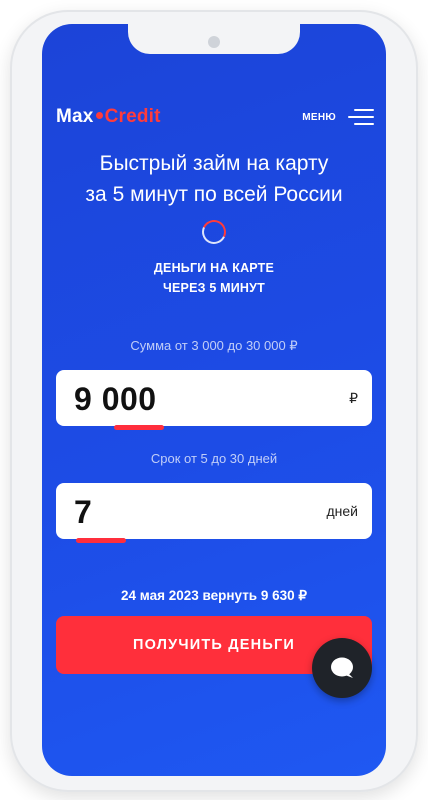 This screenshot has height=800, width=428. Describe the element at coordinates (214, 163) in the screenshot. I see `hero-title-line1: Быстрый займ на карту` at that location.